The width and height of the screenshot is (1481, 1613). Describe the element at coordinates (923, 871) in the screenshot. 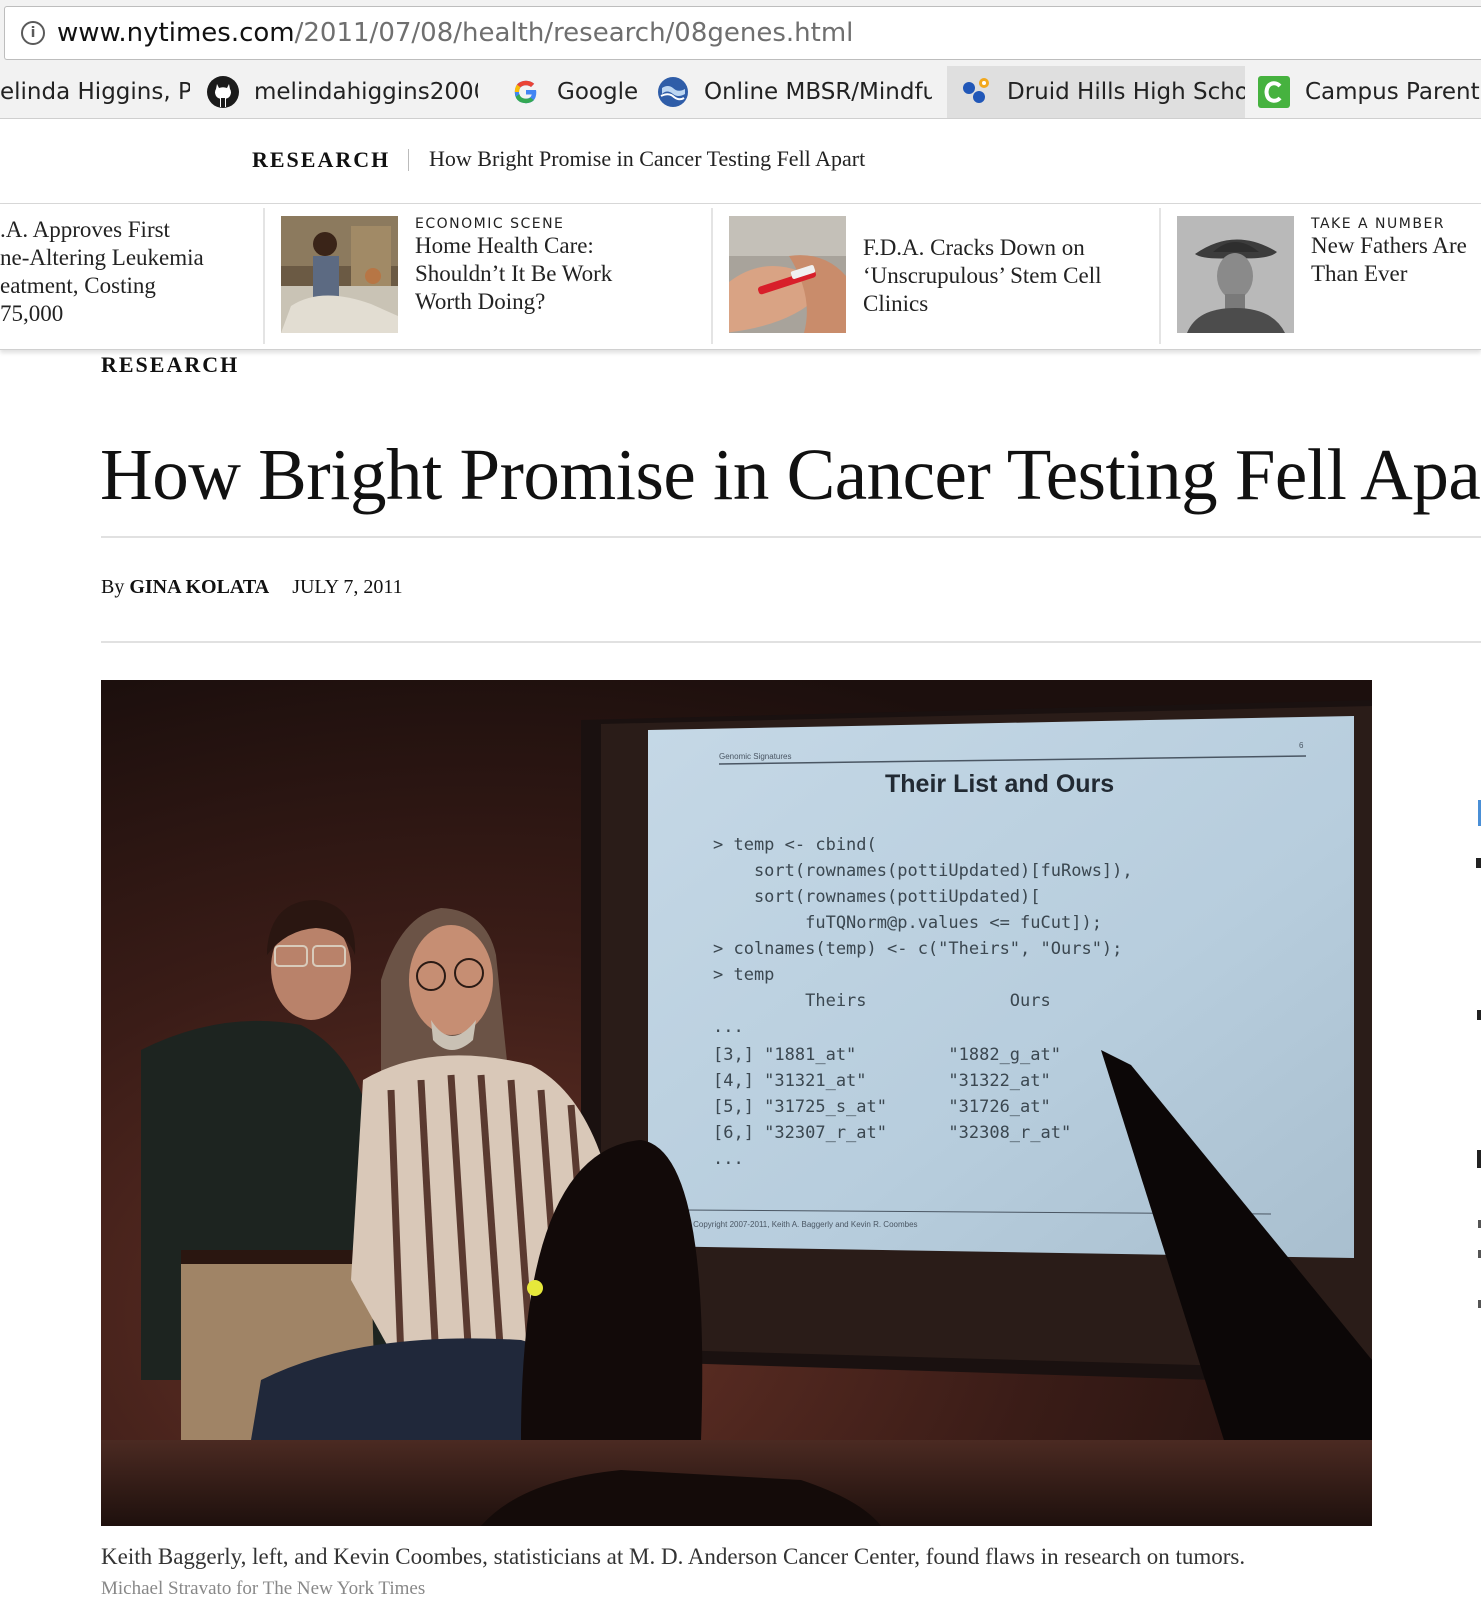

I see `slide-code-line: sort(rownames(pottiUpdated)[fuRows]),` at that location.